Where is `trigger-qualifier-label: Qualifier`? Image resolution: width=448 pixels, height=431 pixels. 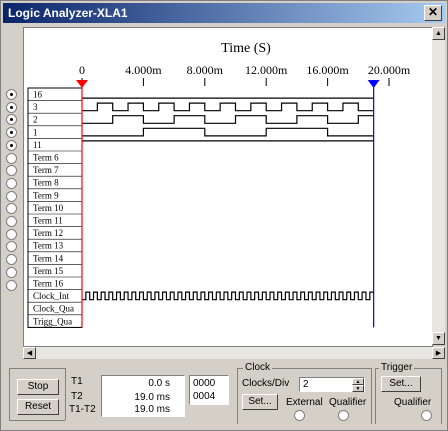 trigger-qualifier-label: Qualifier is located at coordinates (413, 402).